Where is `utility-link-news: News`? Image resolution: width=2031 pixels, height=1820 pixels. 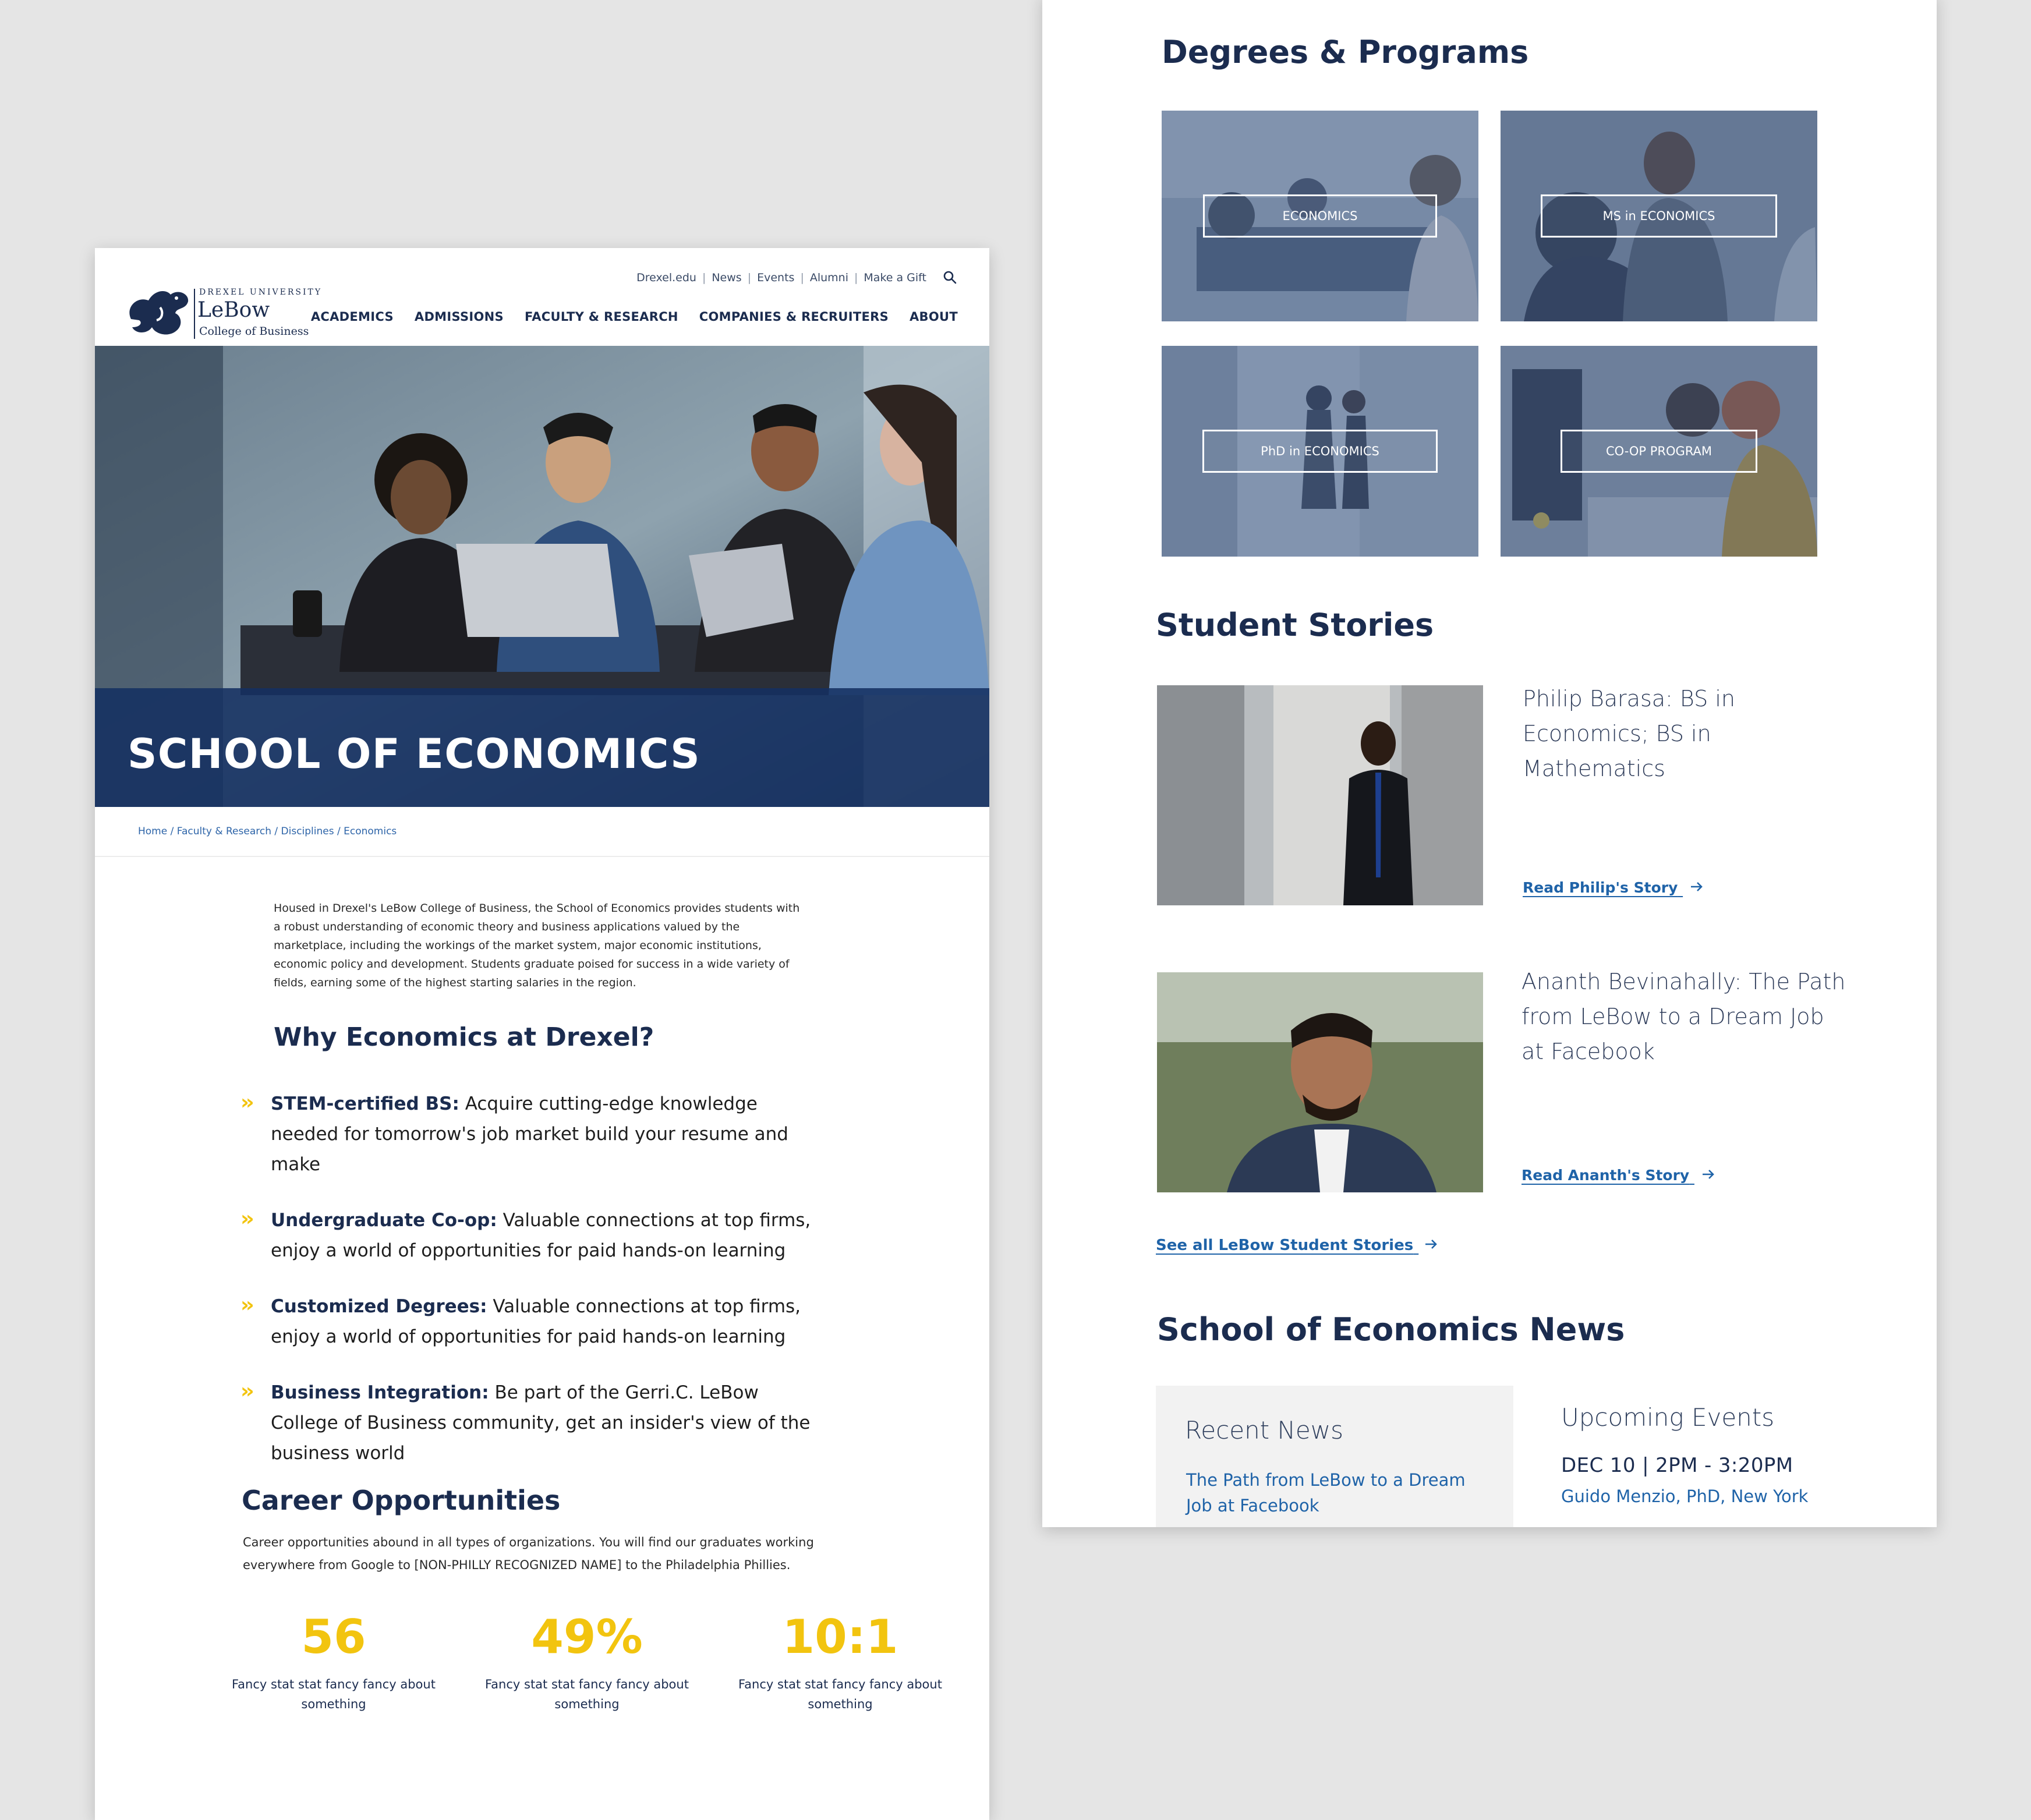
utility-link-news: News is located at coordinates (726, 277).